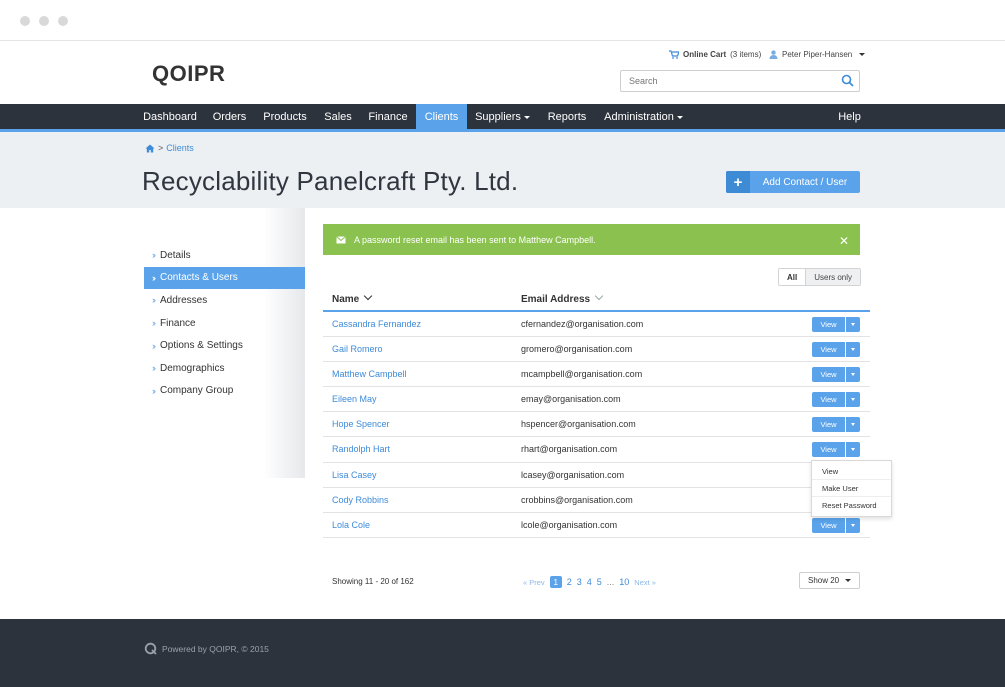  I want to click on column-header-name: Name, so click(352, 298).